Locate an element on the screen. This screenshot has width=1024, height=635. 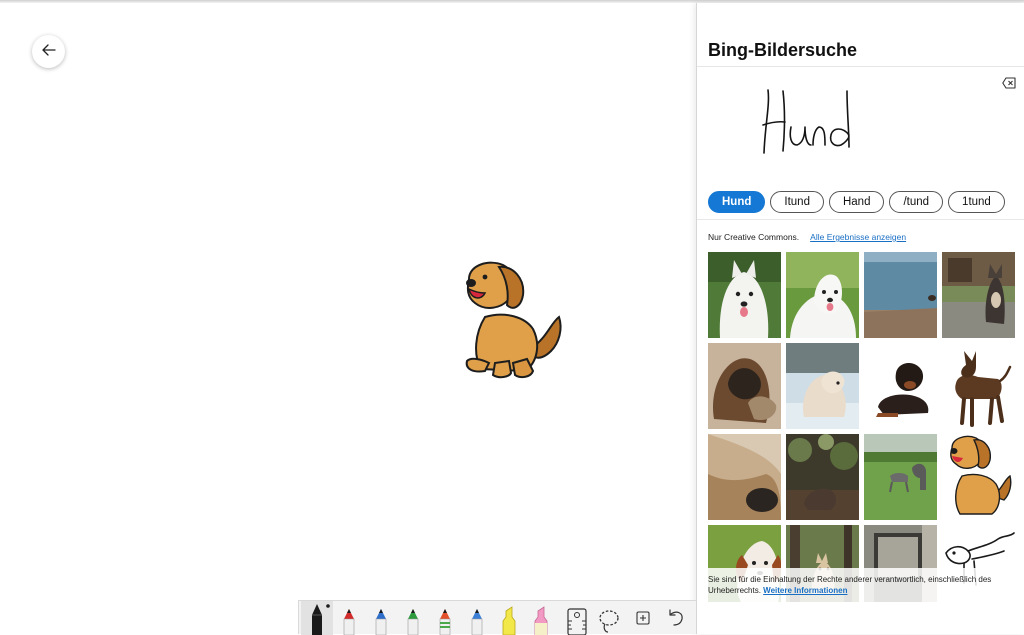
image-result-dogs-playing is located at coordinates (744, 386).